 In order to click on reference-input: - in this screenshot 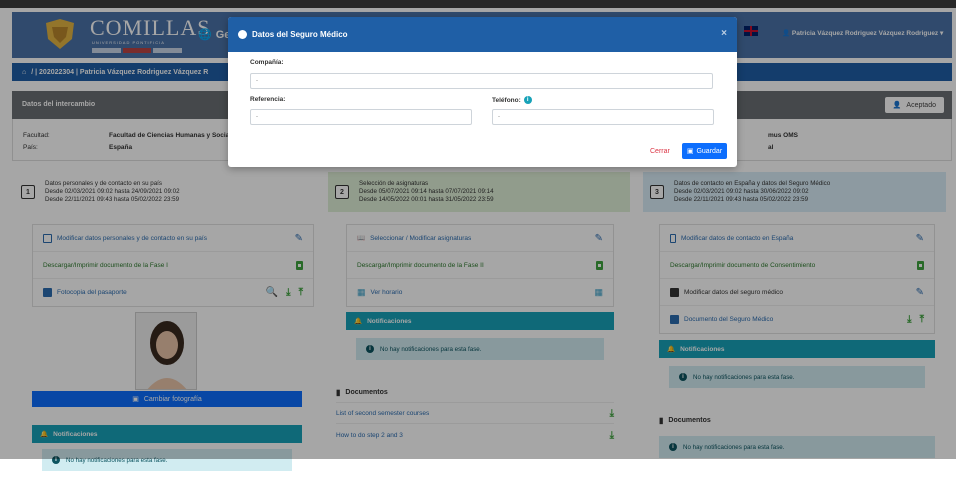, I will do `click(361, 117)`.